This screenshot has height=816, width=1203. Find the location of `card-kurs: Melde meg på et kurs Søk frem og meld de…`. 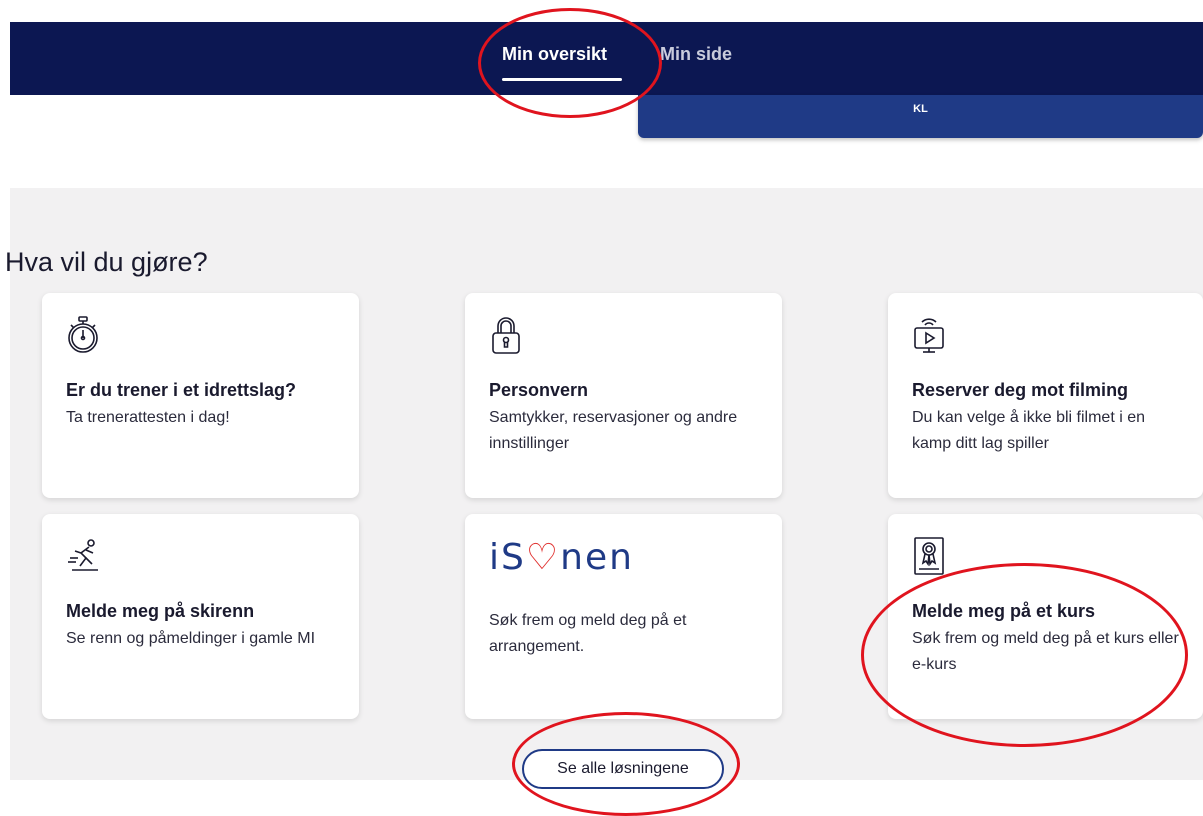

card-kurs: Melde meg på et kurs Søk frem og meld de… is located at coordinates (1045, 616).